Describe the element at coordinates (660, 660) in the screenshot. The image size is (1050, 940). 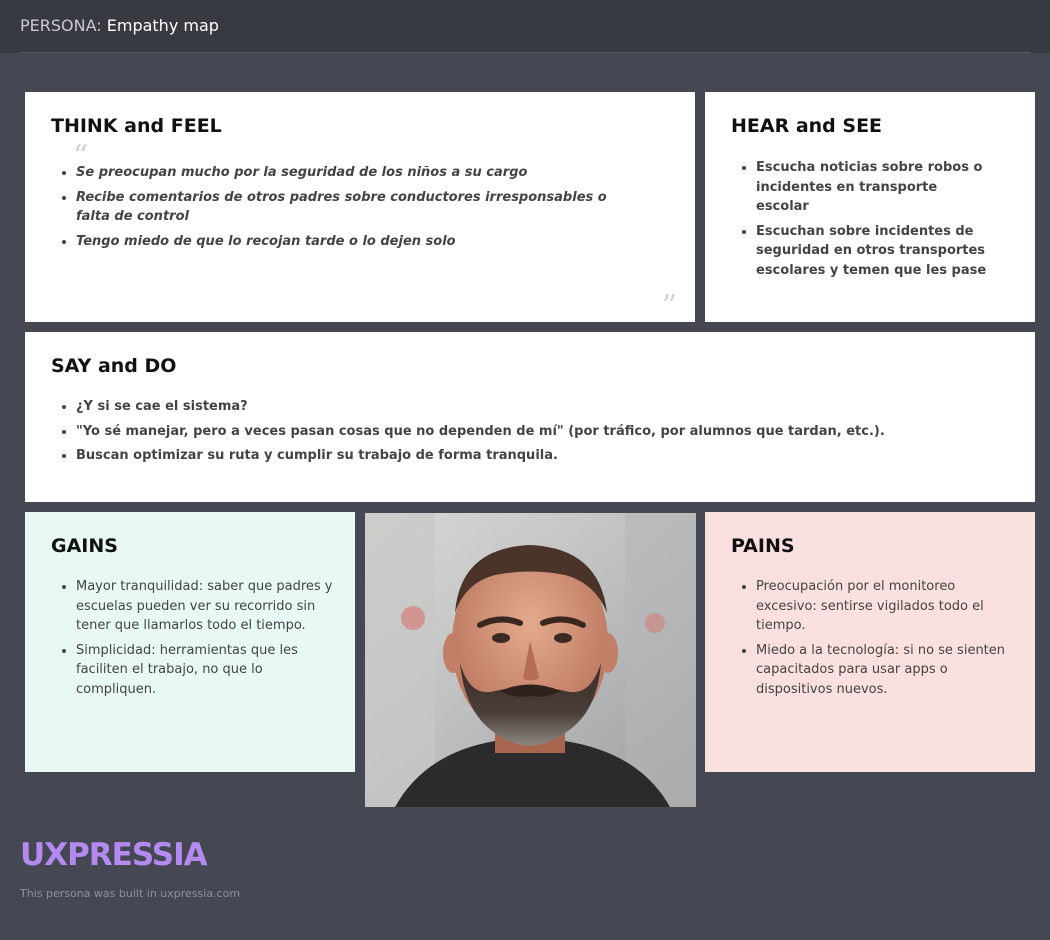
I see `photo-building-right` at that location.